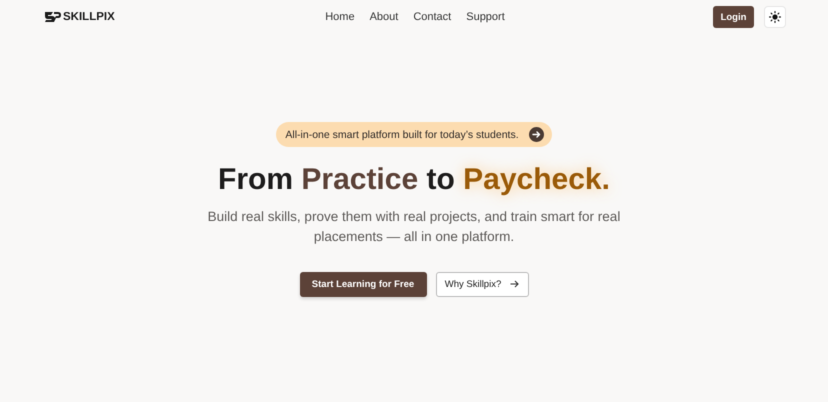  I want to click on logo-icon, so click(52, 17).